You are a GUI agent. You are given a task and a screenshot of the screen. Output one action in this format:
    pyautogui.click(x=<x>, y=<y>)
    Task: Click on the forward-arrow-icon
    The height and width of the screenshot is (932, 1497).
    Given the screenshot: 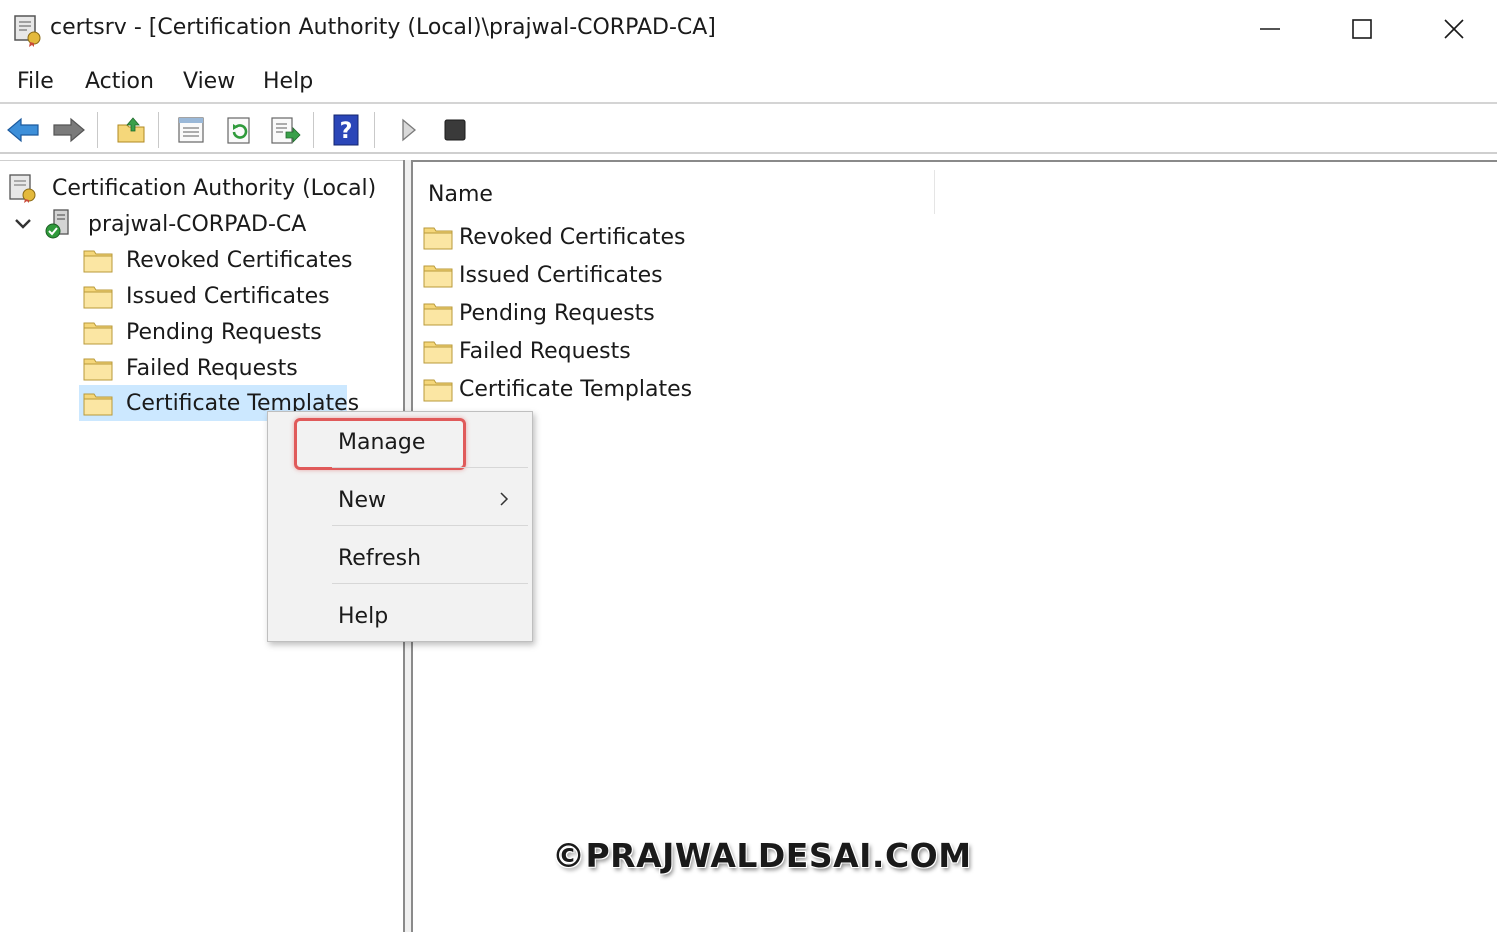 What is the action you would take?
    pyautogui.click(x=69, y=130)
    